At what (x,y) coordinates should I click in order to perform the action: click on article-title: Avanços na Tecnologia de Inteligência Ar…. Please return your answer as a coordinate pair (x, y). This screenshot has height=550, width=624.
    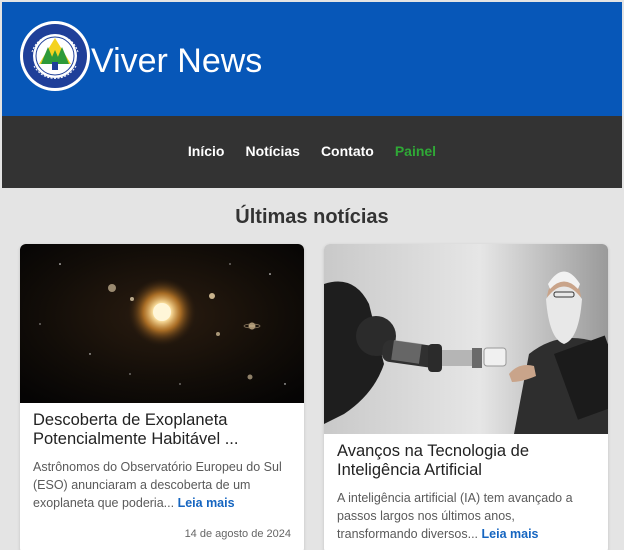
    Looking at the image, I should click on (466, 461).